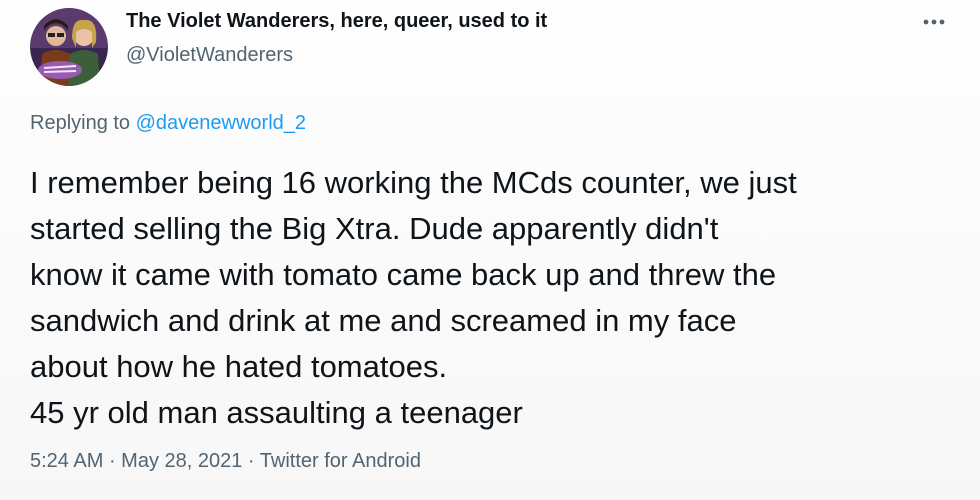 The height and width of the screenshot is (500, 980). What do you see at coordinates (221, 123) in the screenshot?
I see `reply-mention-link: @davenewworld_2` at bounding box center [221, 123].